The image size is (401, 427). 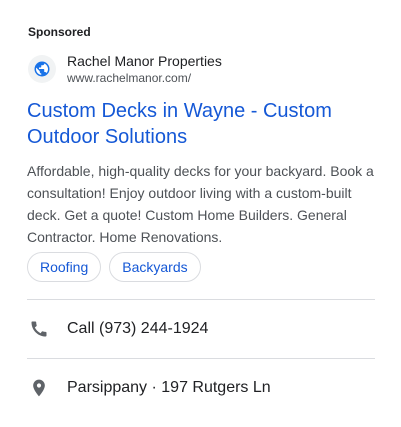 I want to click on sitelink-chips: Roofing Backyards, so click(x=114, y=267).